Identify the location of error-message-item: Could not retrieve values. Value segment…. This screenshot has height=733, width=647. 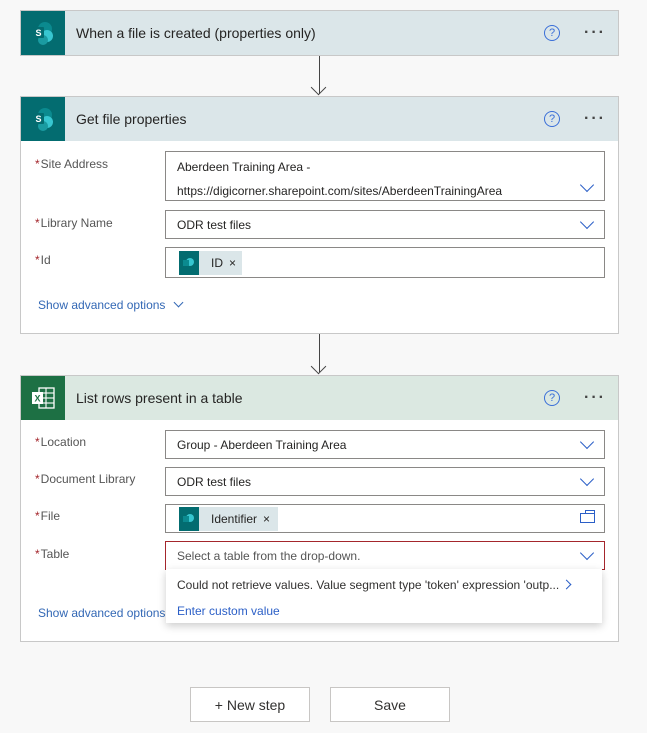
(382, 585).